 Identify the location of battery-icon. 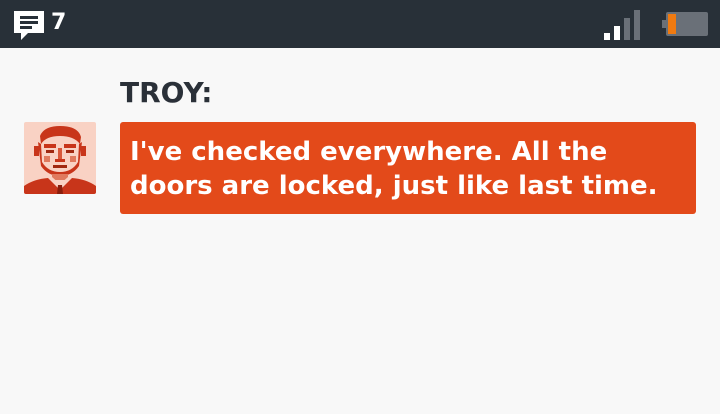
(685, 24).